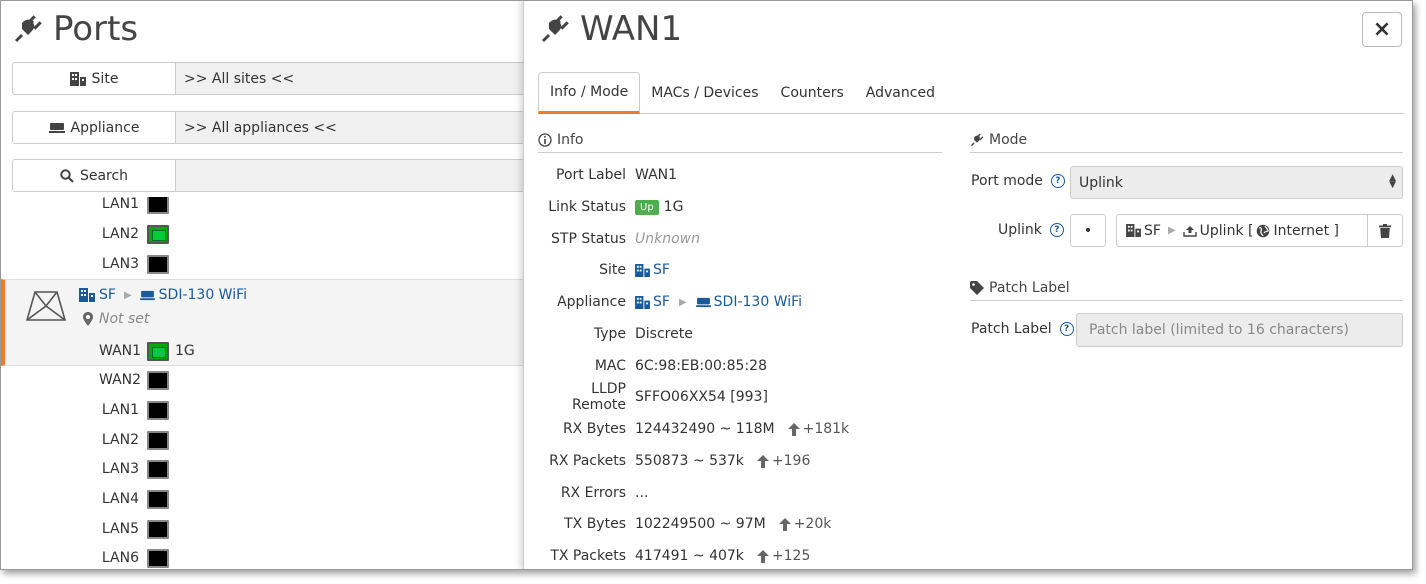 The width and height of the screenshot is (1426, 584). Describe the element at coordinates (664, 334) in the screenshot. I see `info-value: Discrete` at that location.